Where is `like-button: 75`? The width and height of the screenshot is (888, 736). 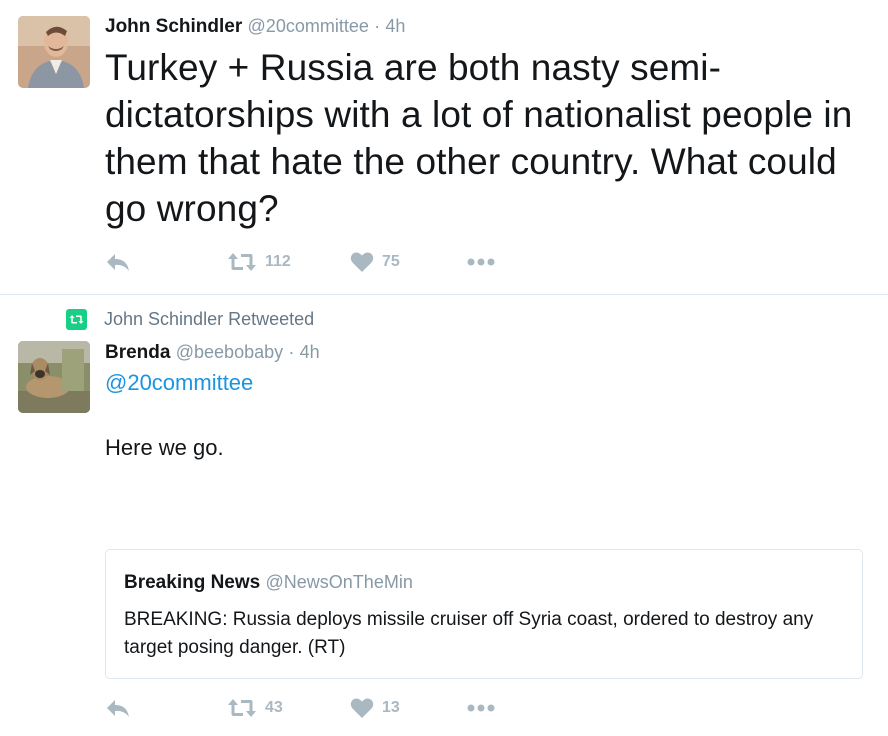 like-button: 75 is located at coordinates (375, 262).